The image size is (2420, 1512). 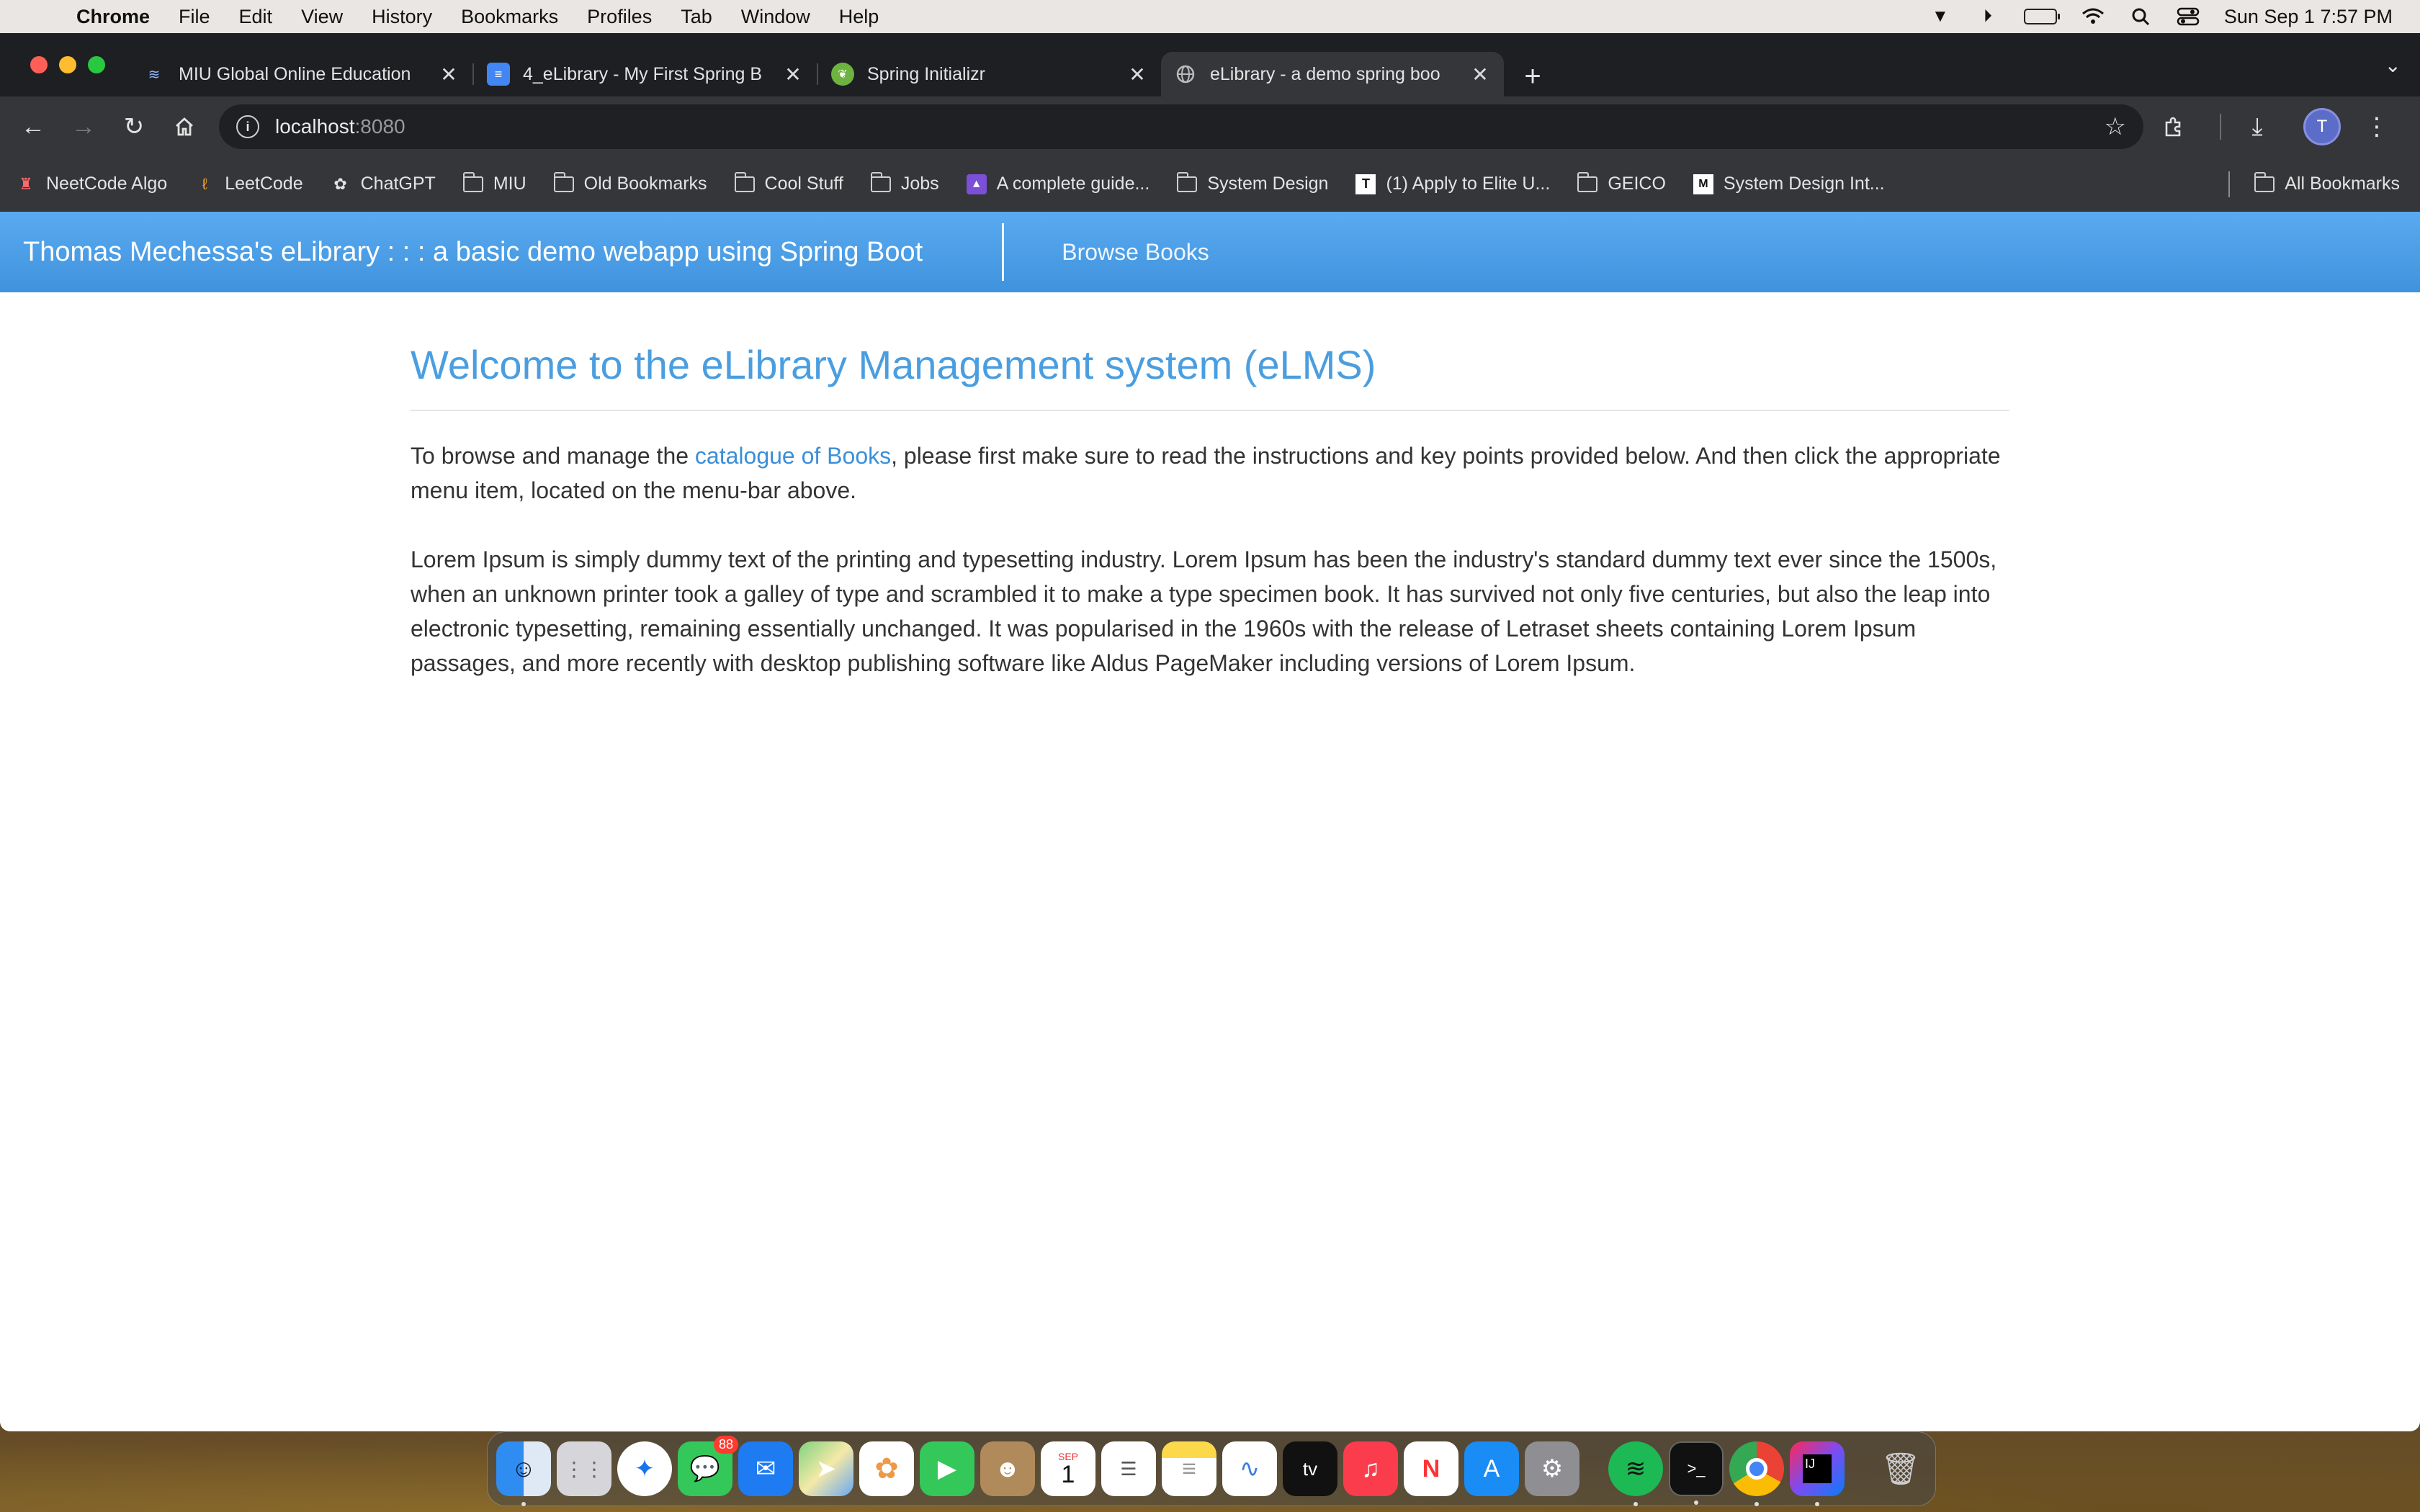 What do you see at coordinates (1007, 1468) in the screenshot?
I see `contacts-icon: ☻` at bounding box center [1007, 1468].